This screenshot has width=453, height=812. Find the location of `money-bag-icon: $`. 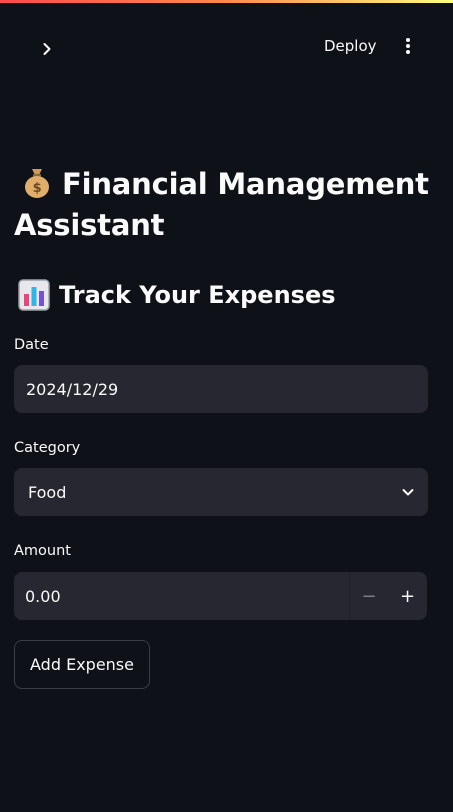

money-bag-icon: $ is located at coordinates (37, 183).